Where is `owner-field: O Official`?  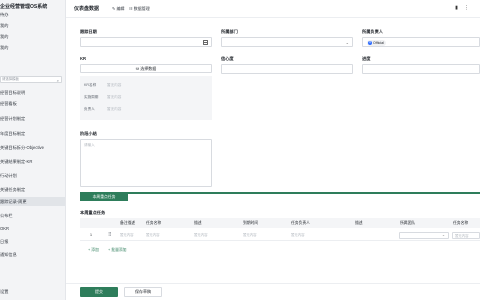 owner-field: O Official is located at coordinates (421, 42).